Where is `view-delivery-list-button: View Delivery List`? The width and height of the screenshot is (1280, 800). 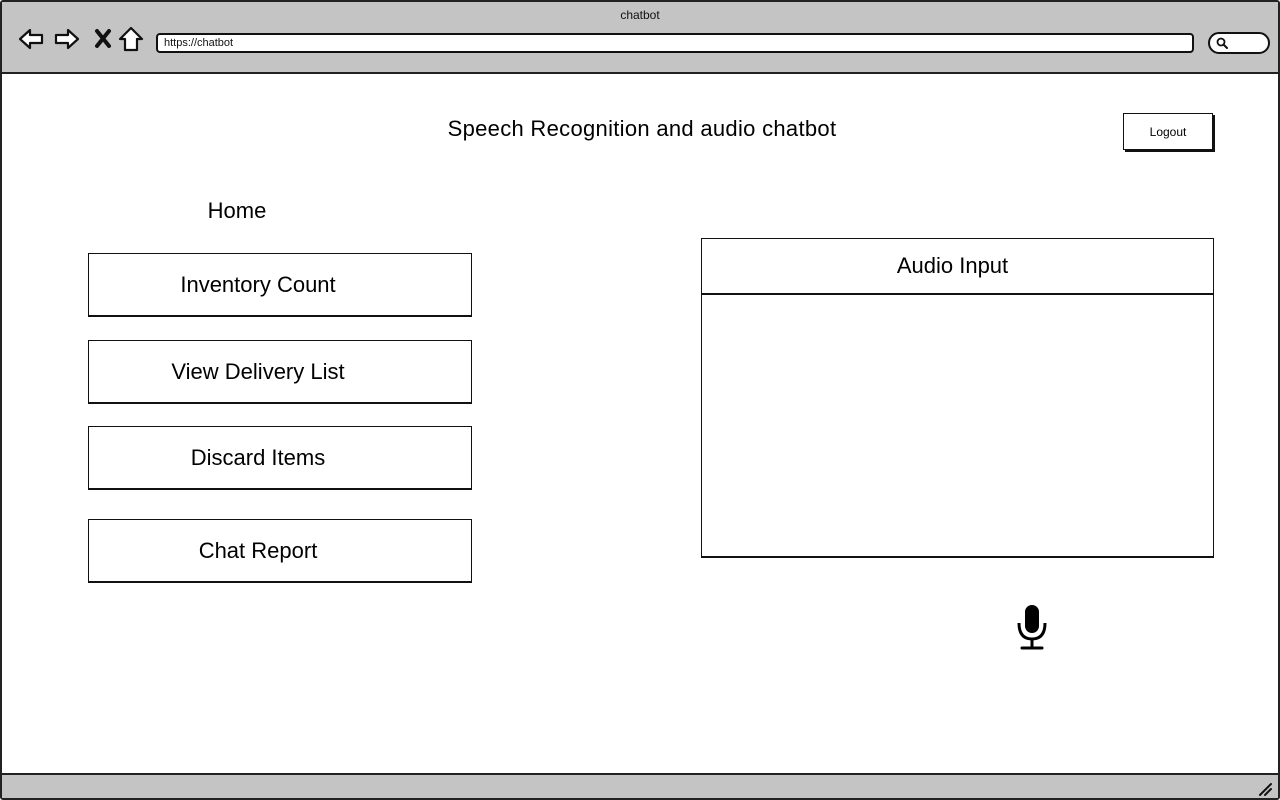 view-delivery-list-button: View Delivery List is located at coordinates (280, 372).